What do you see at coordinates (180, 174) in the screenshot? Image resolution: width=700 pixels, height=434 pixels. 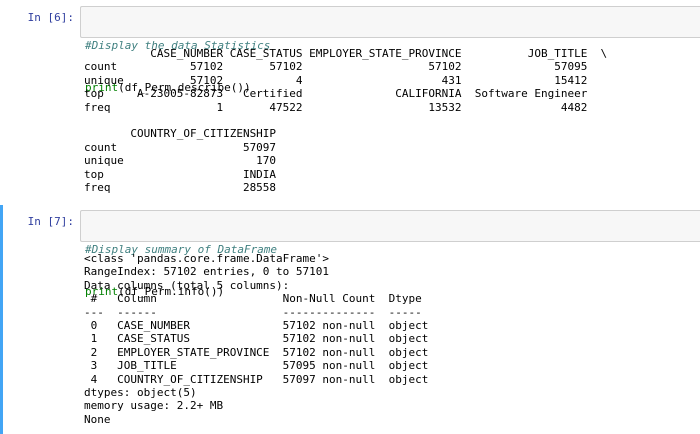 I see `output-line: top INDIA` at bounding box center [180, 174].